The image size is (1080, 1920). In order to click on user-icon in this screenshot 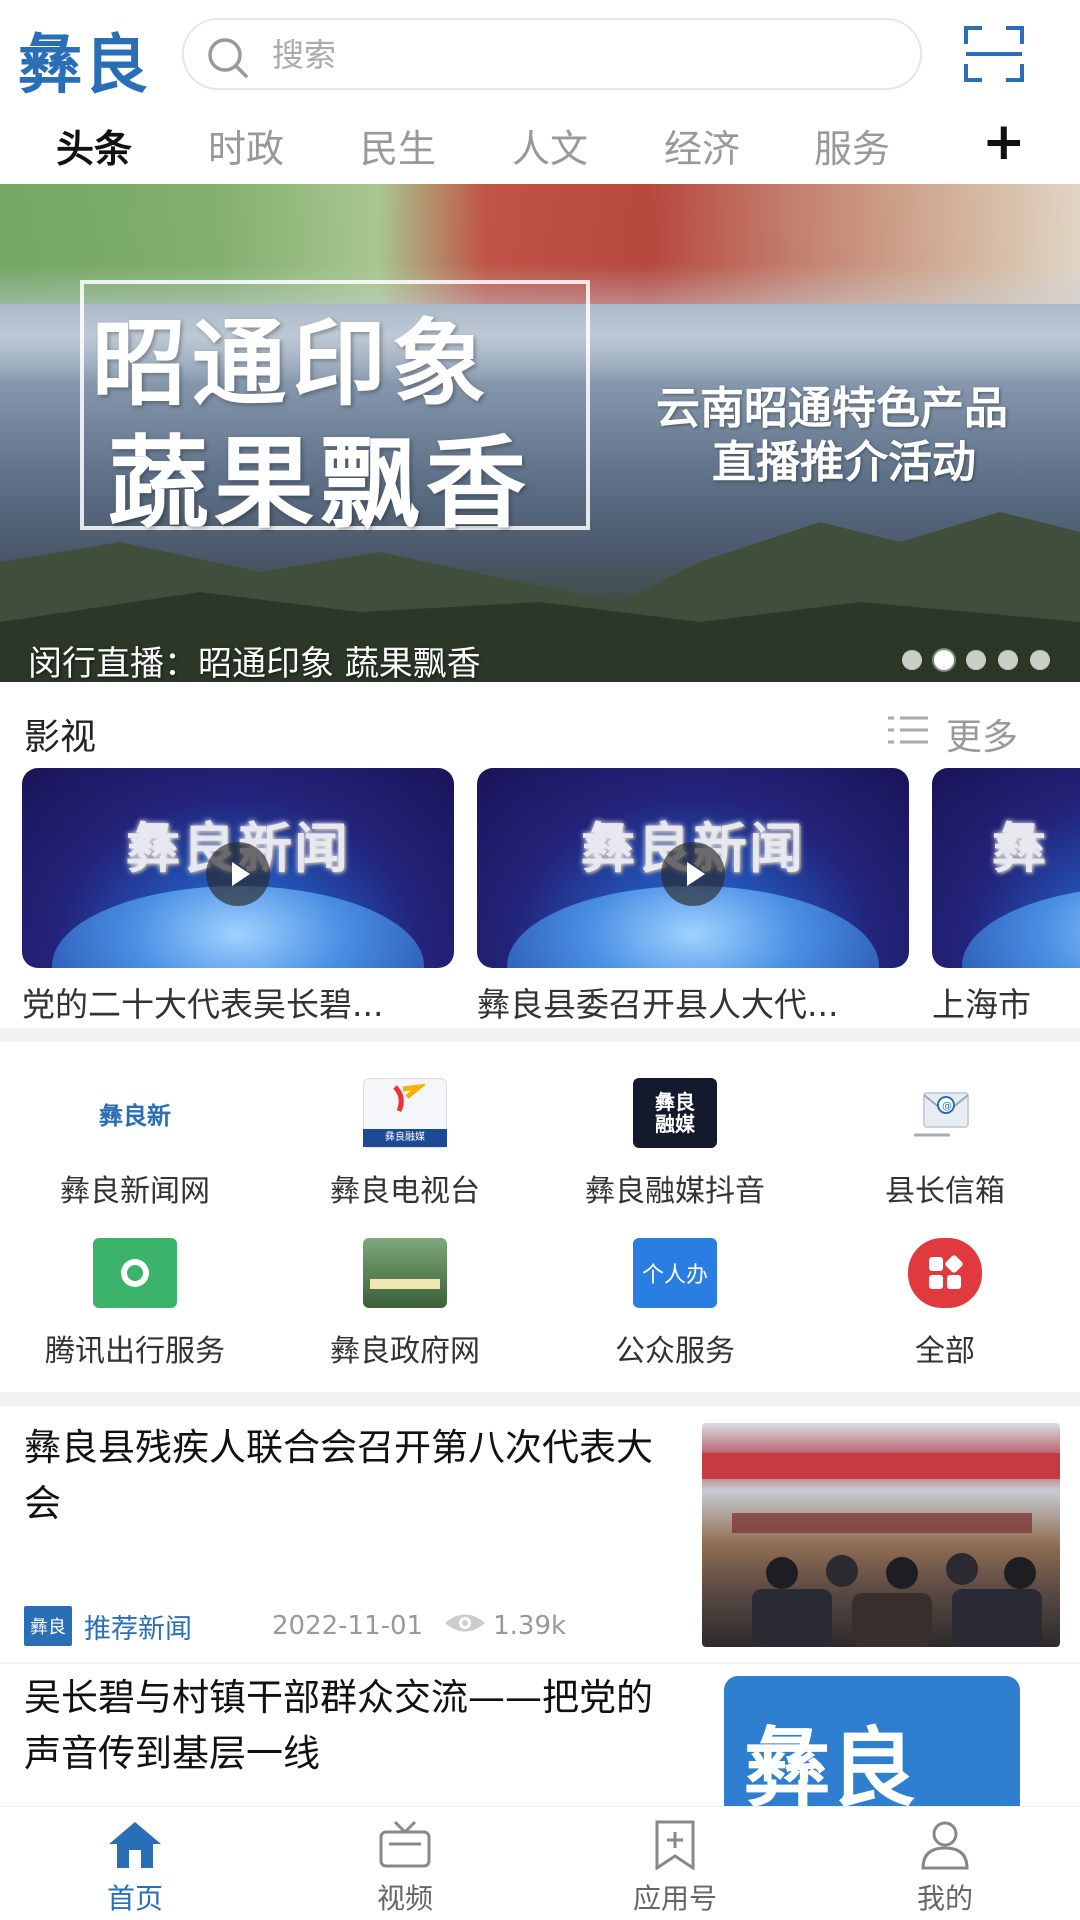, I will do `click(945, 1845)`.